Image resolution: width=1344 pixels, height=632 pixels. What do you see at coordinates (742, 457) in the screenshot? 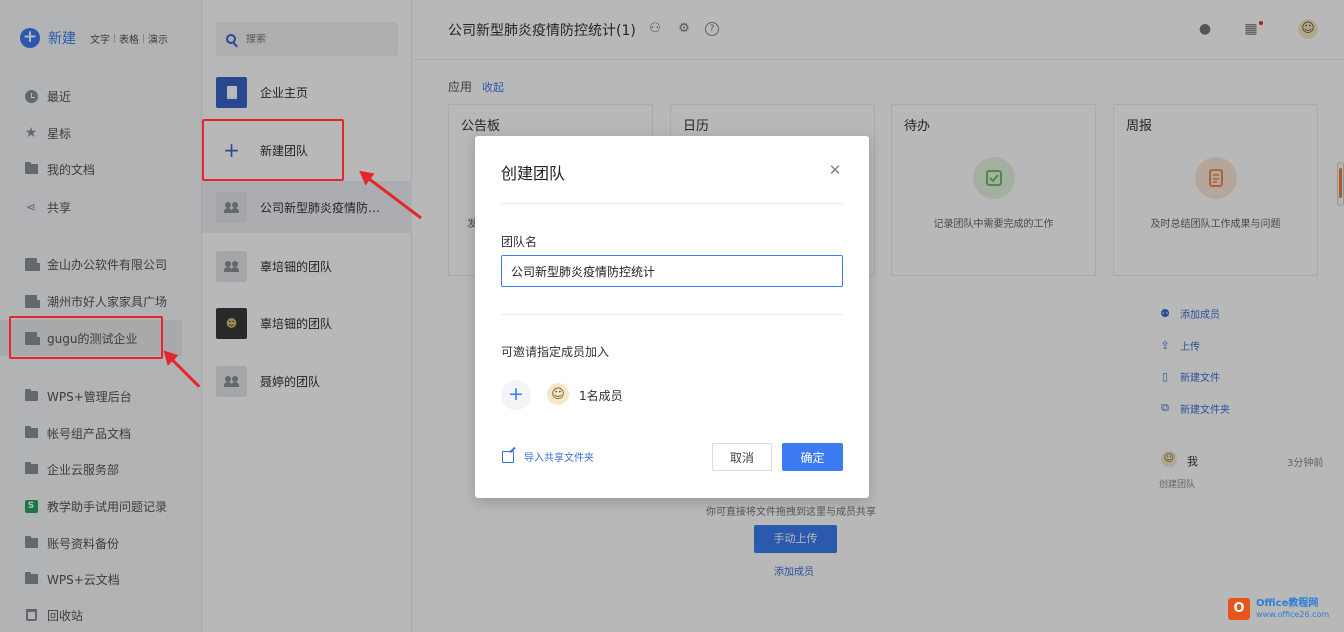
I see `cancel-button: 取消` at bounding box center [742, 457].